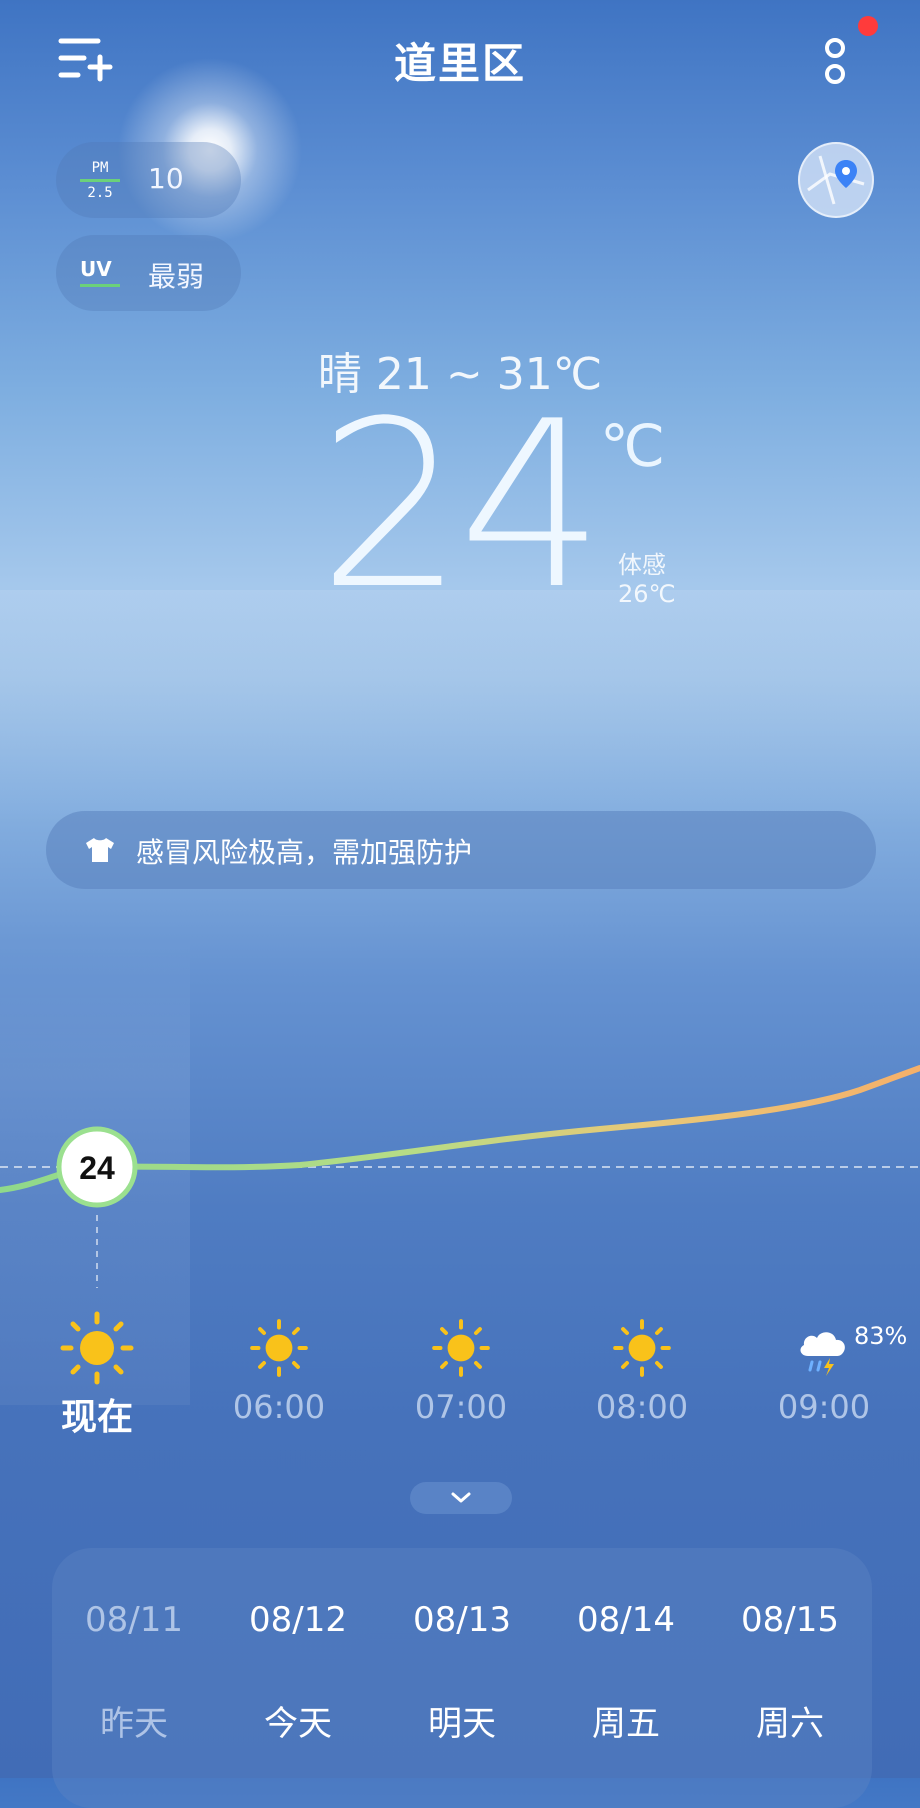  What do you see at coordinates (626, 1620) in the screenshot?
I see `day-date: 08/14` at bounding box center [626, 1620].